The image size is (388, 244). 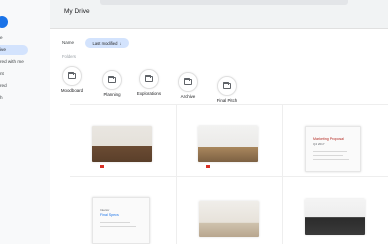 I want to click on header-divider, so click(x=219, y=28).